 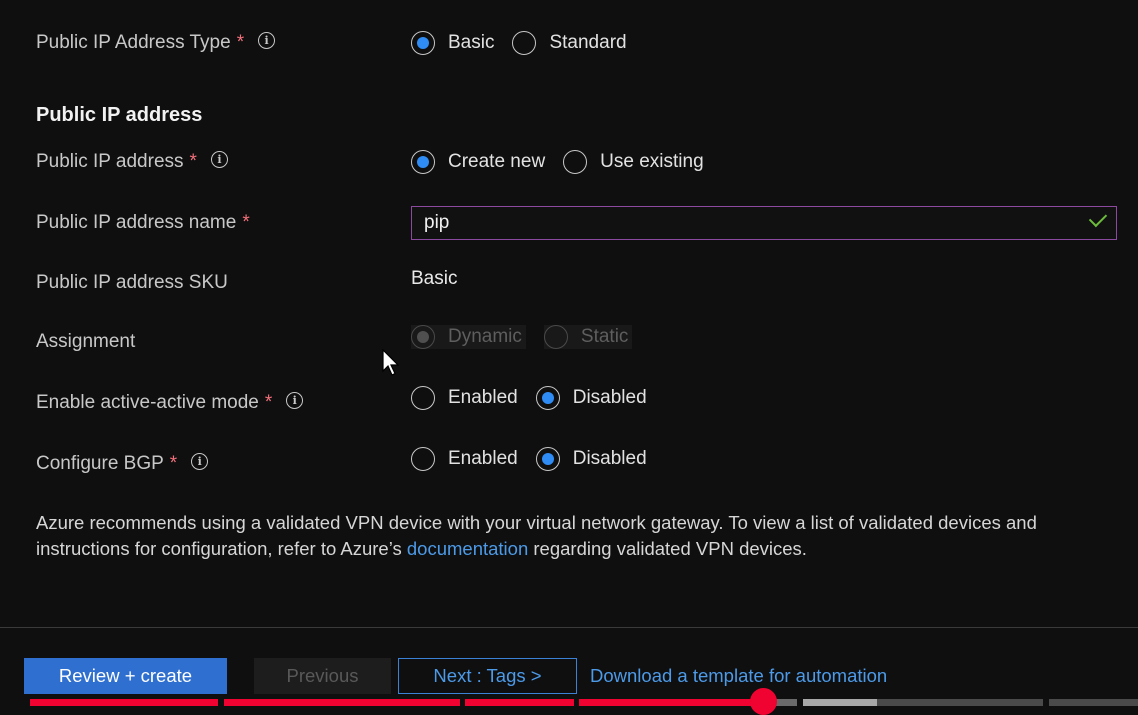 I want to click on ip-sku-label: Public IP address SKU, so click(x=132, y=282).